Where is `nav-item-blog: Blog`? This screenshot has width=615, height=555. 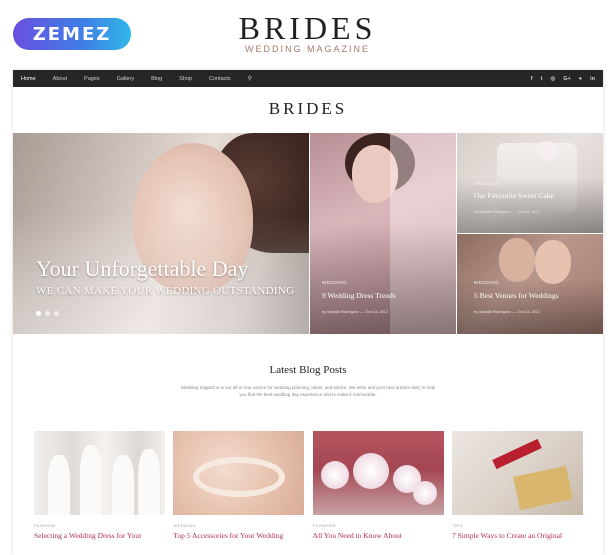 nav-item-blog: Blog is located at coordinates (156, 79).